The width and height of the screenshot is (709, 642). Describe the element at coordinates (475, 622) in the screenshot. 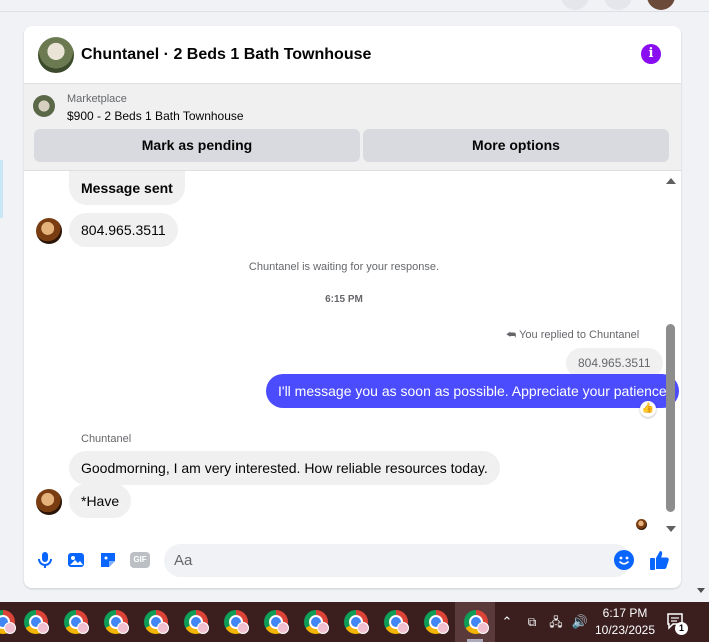

I see `taskbar-chrome-app-active` at that location.